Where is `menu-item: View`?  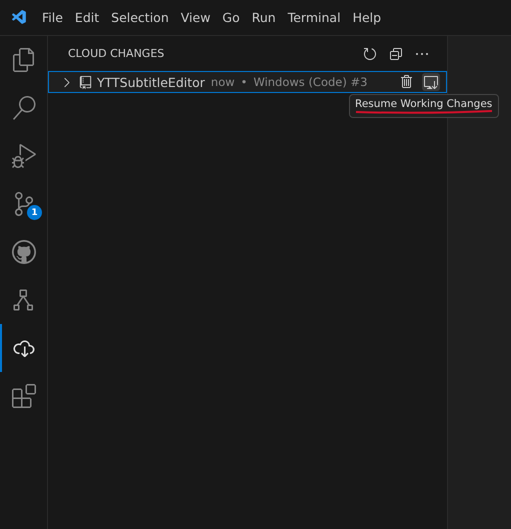 menu-item: View is located at coordinates (195, 17).